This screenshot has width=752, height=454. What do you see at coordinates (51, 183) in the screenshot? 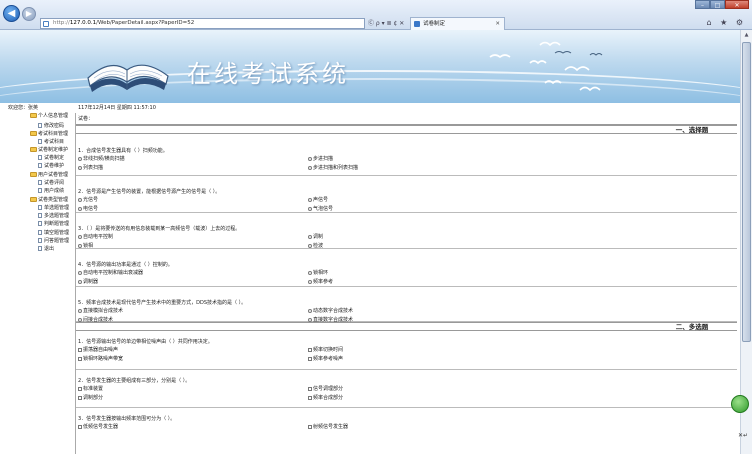
I see `sidebar-item: 试卷评阅` at bounding box center [51, 183].